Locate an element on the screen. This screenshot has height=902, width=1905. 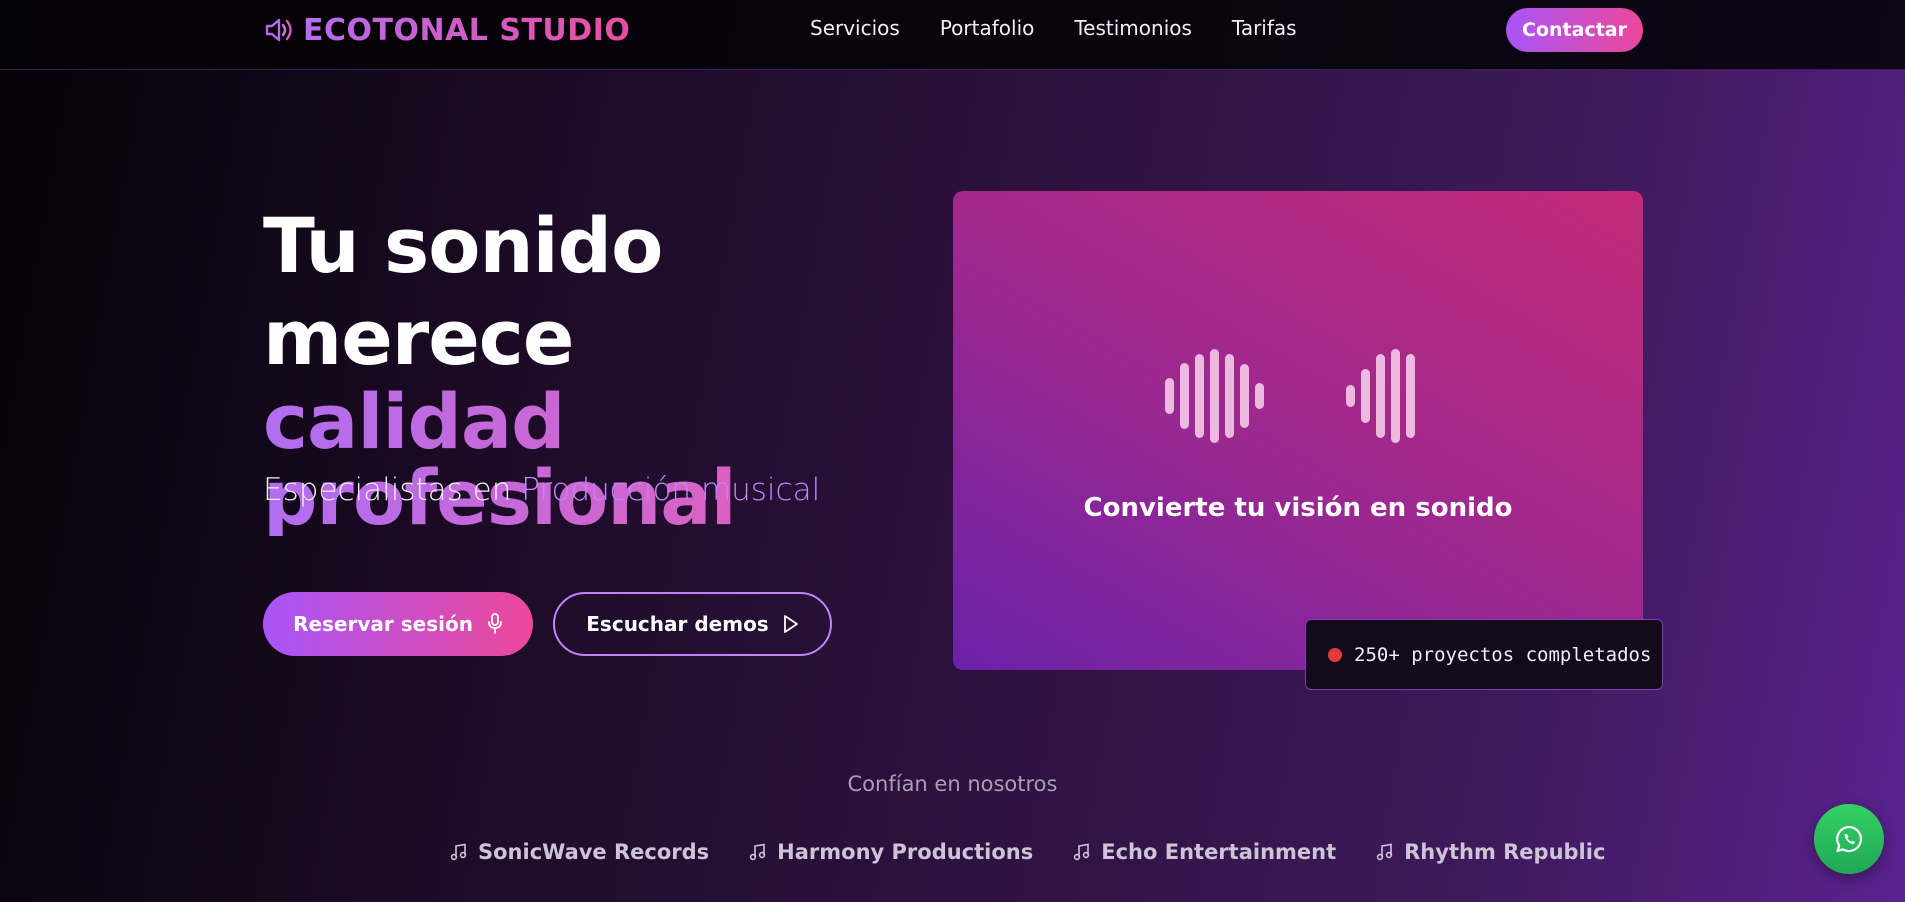
hero-subtitle: Especialistas en Producción musical is located at coordinates (541, 490).